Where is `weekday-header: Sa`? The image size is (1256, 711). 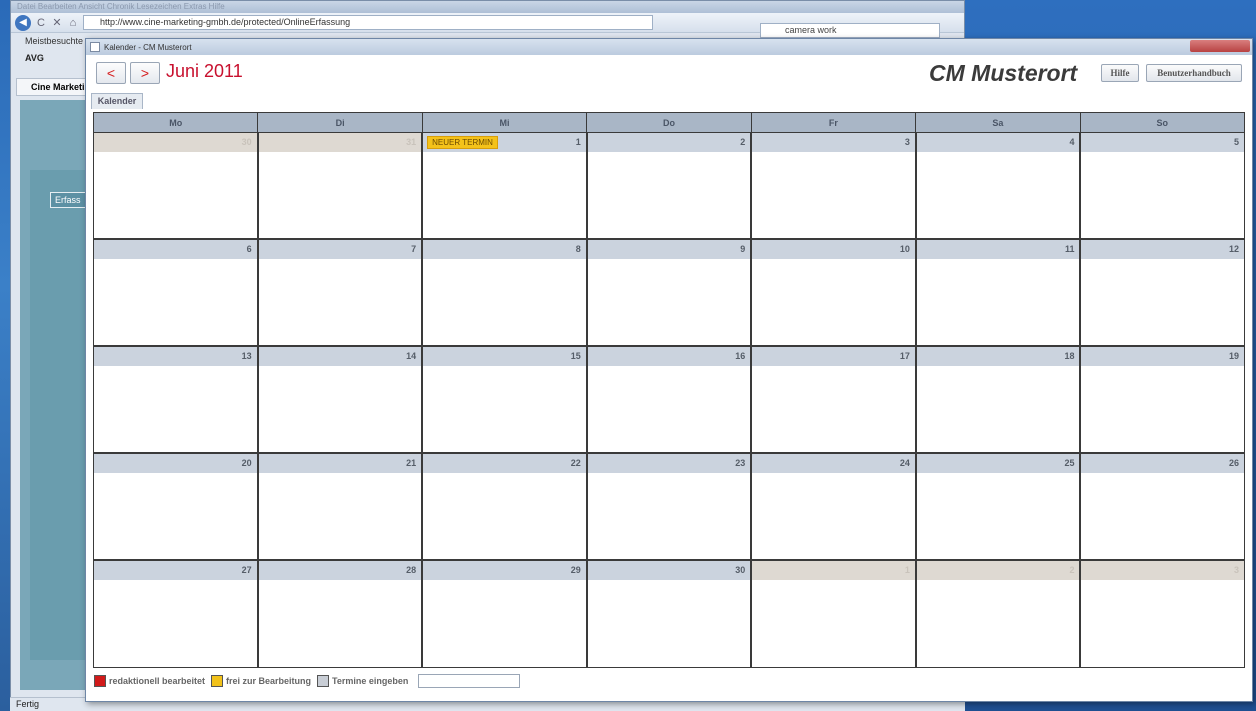 weekday-header: Sa is located at coordinates (998, 122).